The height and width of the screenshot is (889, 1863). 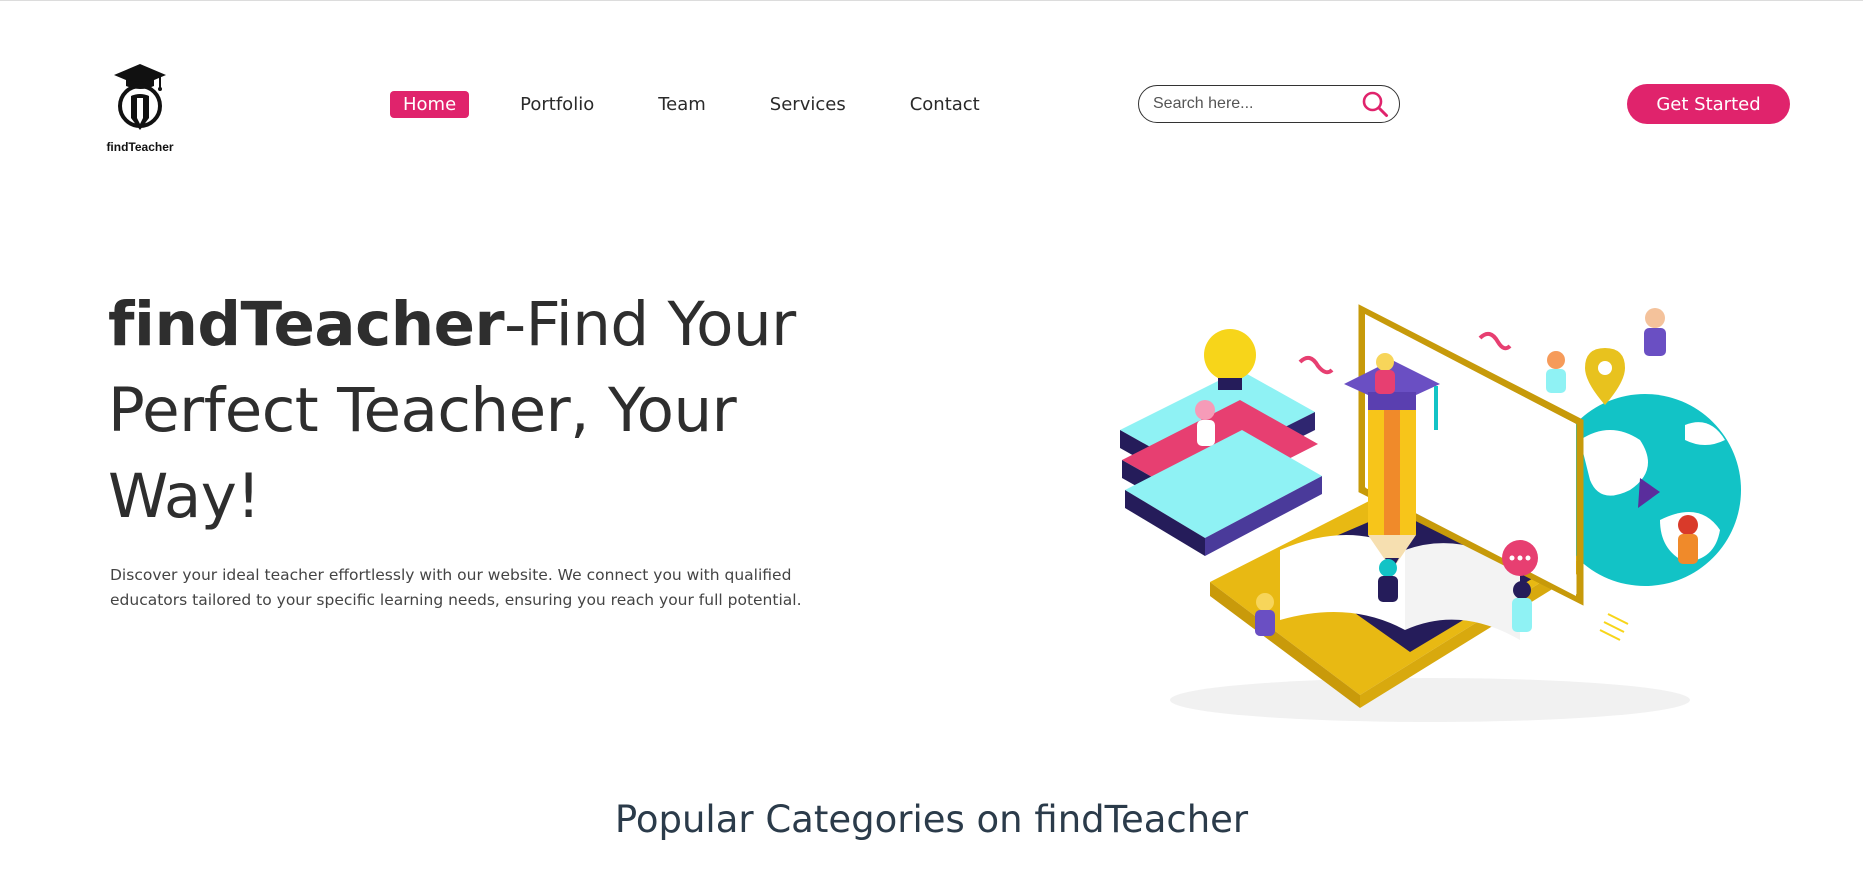 I want to click on search-box, so click(x=1269, y=104).